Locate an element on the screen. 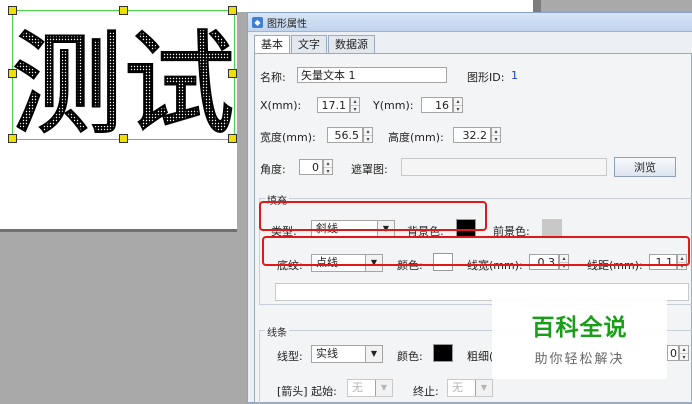 The height and width of the screenshot is (404, 692). mask-image-field is located at coordinates (504, 167).